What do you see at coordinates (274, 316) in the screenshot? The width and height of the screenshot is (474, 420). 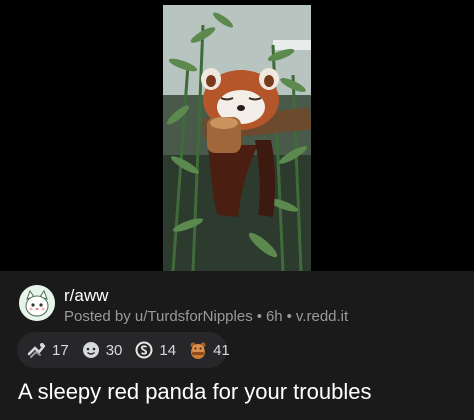 I see `post-age: 6h` at bounding box center [274, 316].